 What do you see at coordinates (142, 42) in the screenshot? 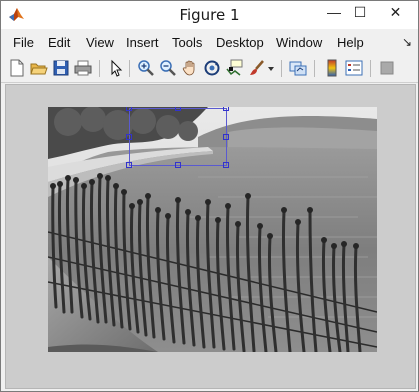
I see `menu-insert: Insert` at bounding box center [142, 42].